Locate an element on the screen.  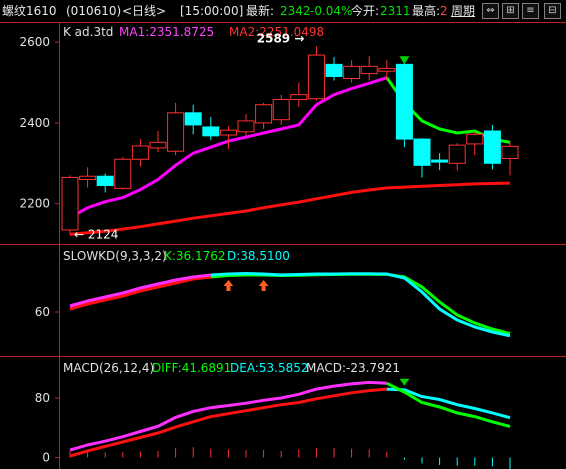
d-line-up is located at coordinates (140, 293).